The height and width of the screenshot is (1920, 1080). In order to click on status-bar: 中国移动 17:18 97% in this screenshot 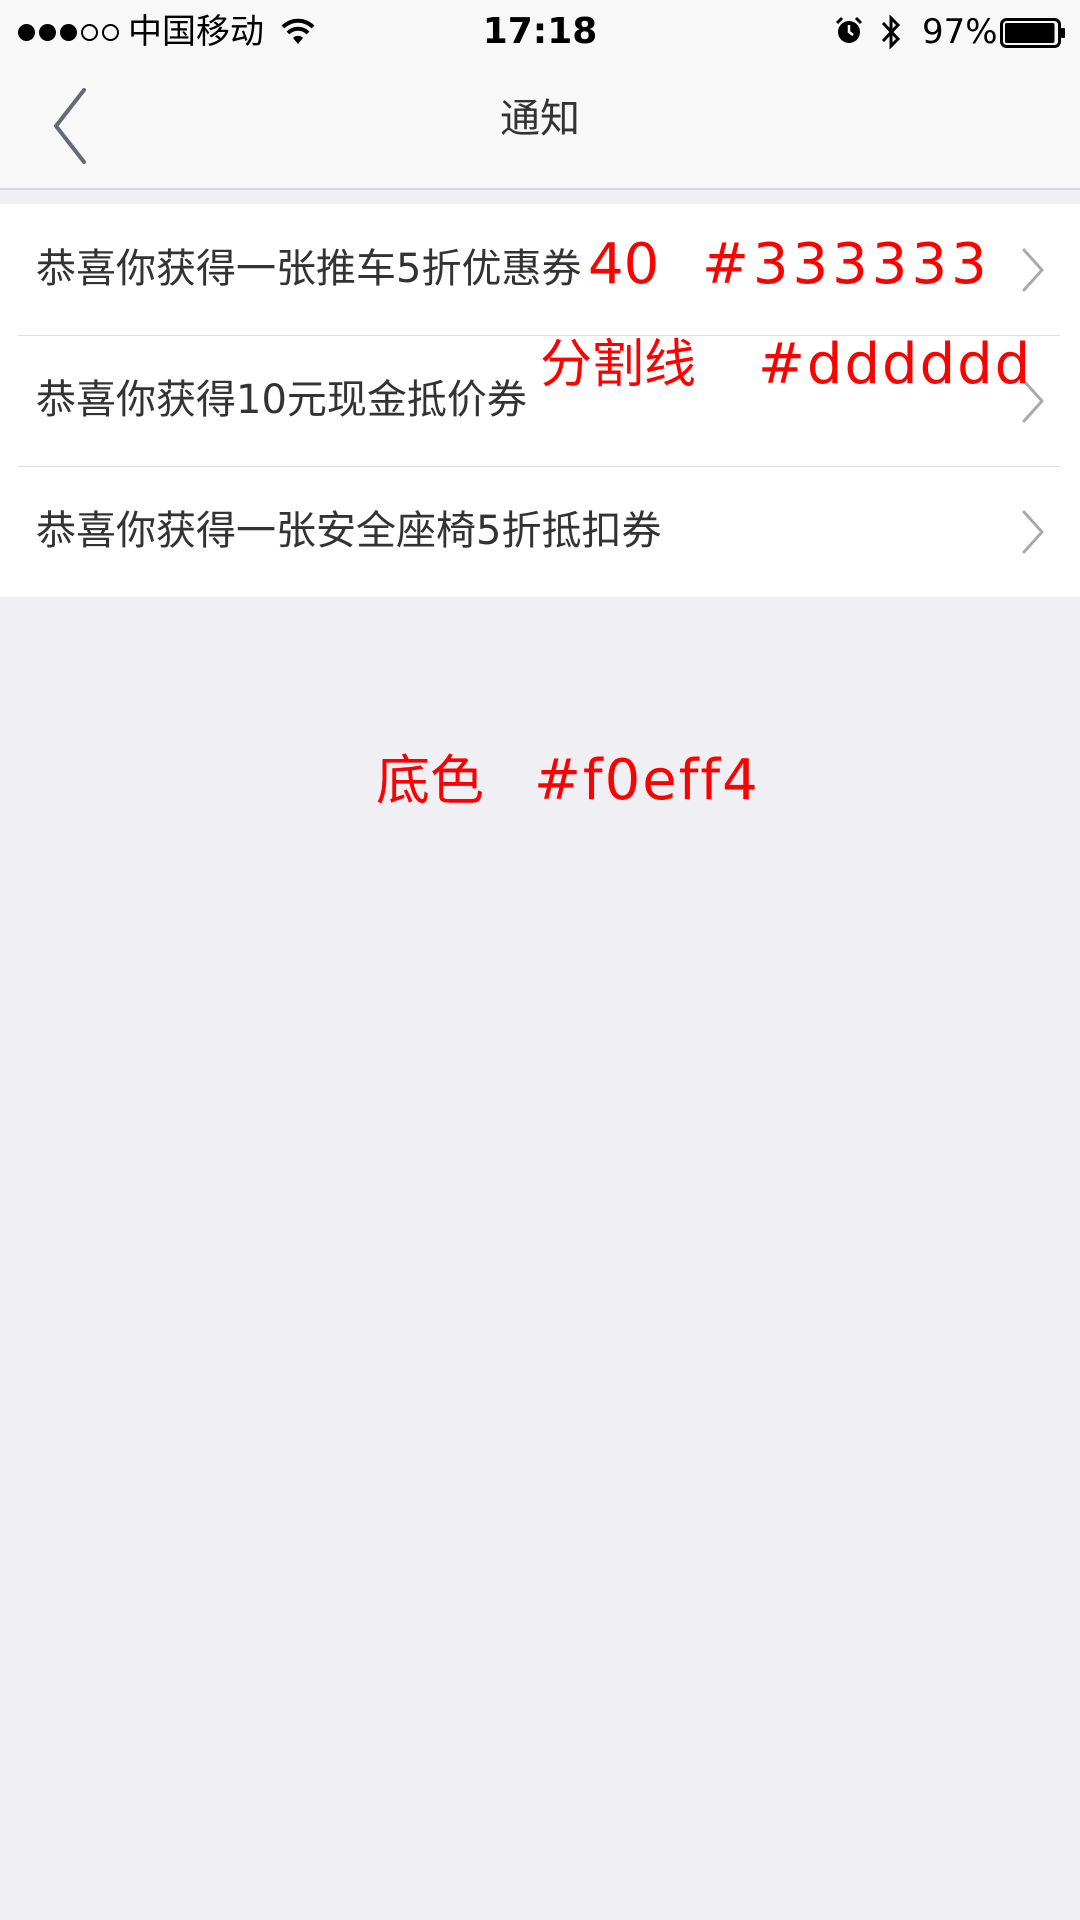, I will do `click(540, 32)`.